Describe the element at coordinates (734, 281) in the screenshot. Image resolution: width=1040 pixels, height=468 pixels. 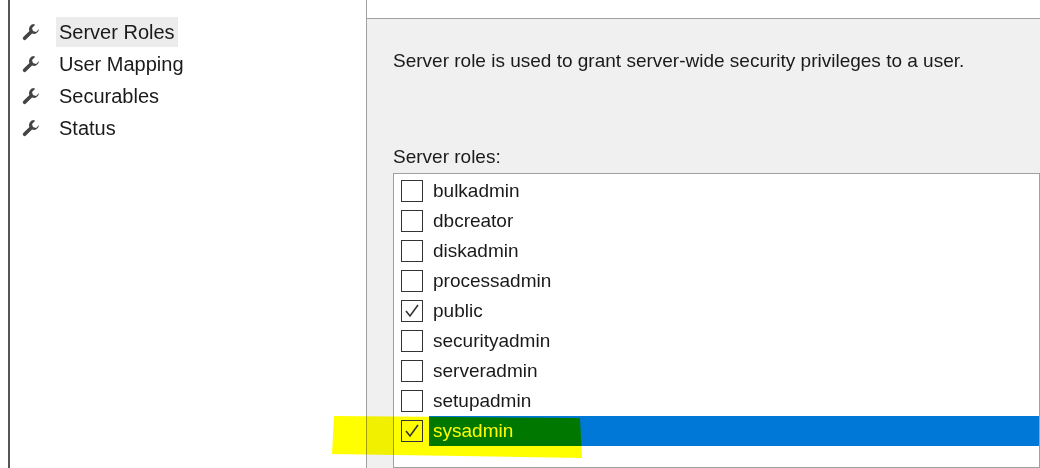
I see `role-item: processadmin` at that location.